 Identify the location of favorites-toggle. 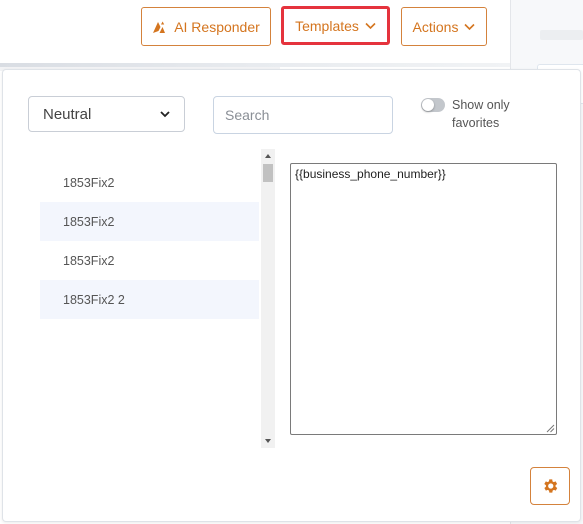
(433, 105).